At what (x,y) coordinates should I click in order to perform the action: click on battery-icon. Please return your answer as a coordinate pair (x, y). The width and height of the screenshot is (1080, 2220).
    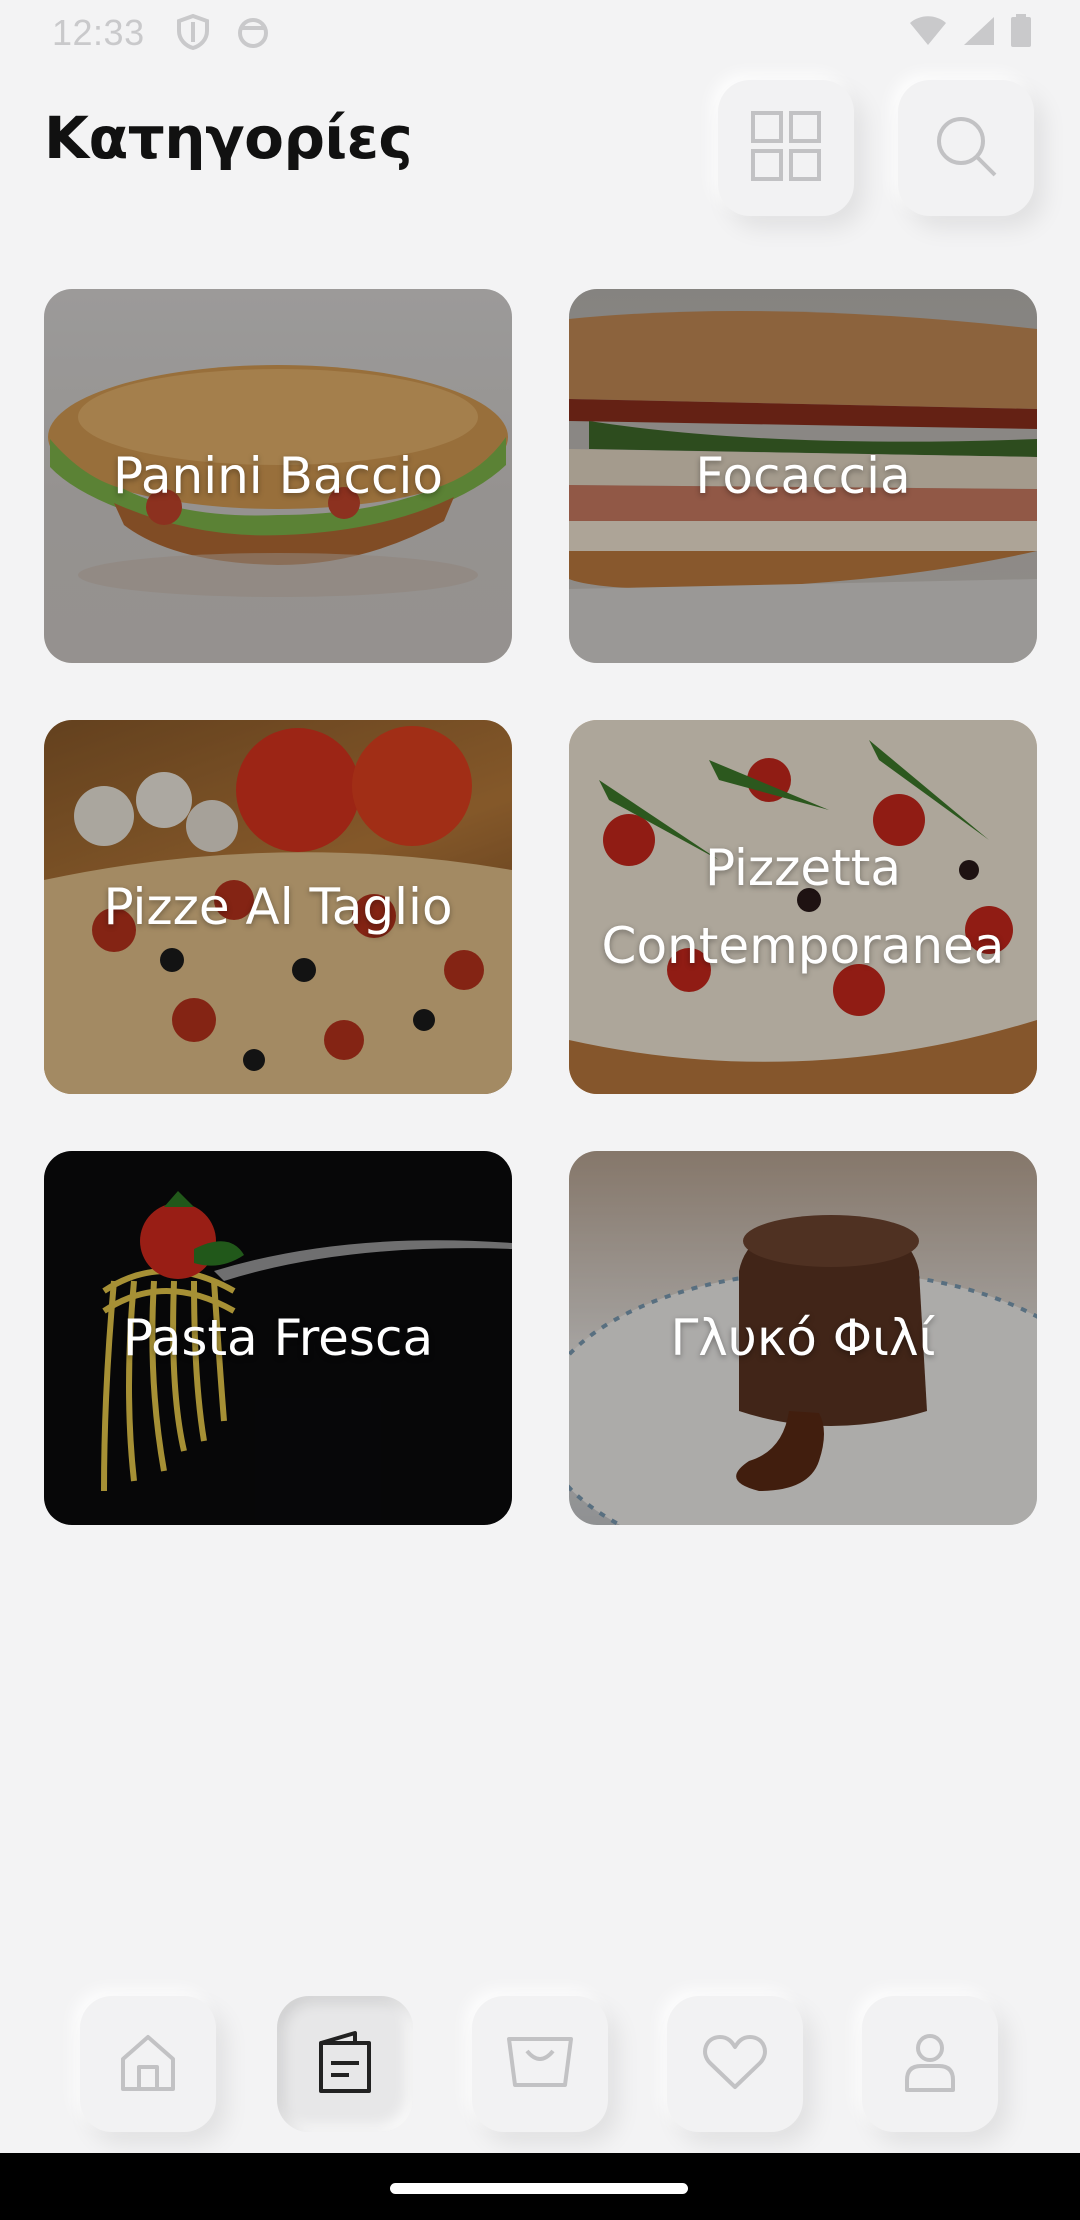
    Looking at the image, I should click on (1021, 33).